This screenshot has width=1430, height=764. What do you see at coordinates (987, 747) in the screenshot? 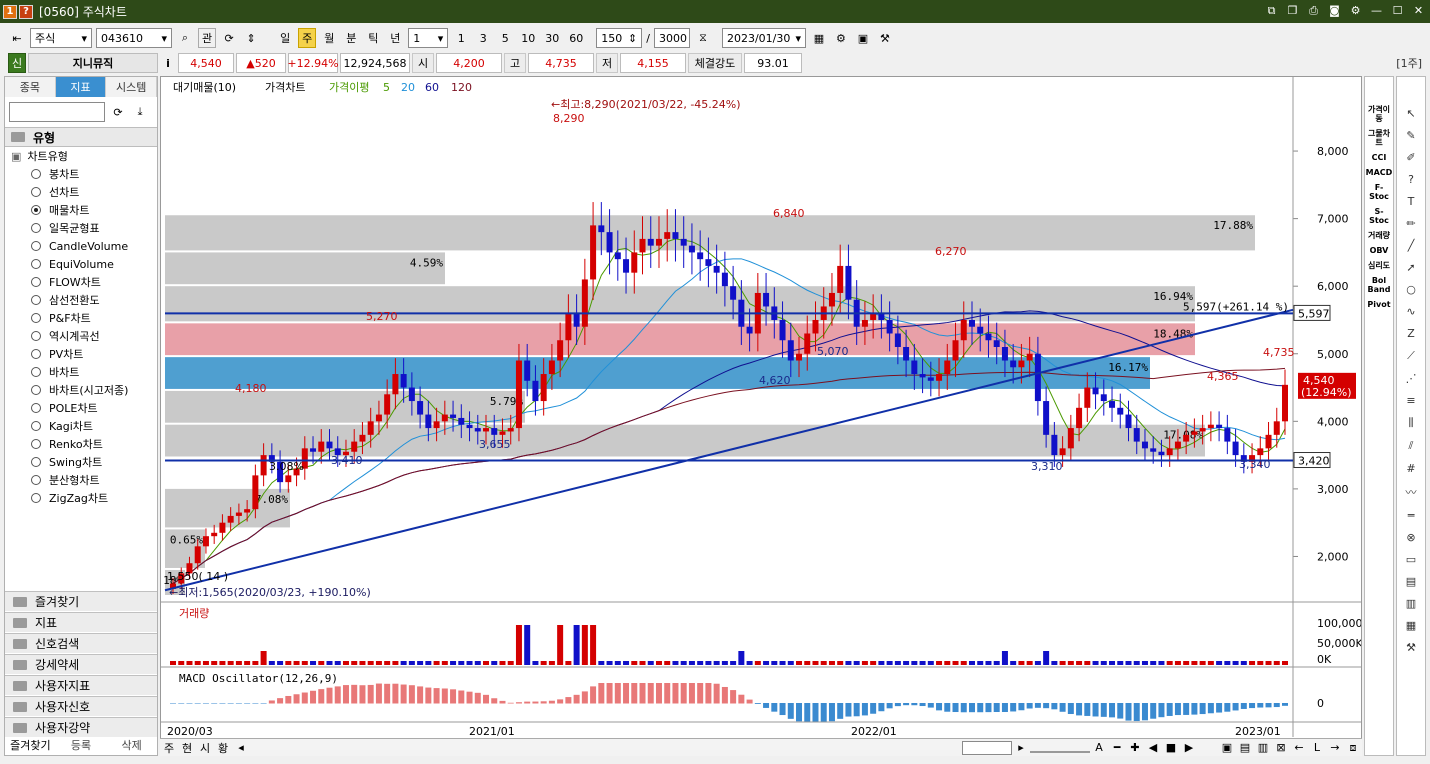
I see `scroll-thumb` at bounding box center [987, 747].